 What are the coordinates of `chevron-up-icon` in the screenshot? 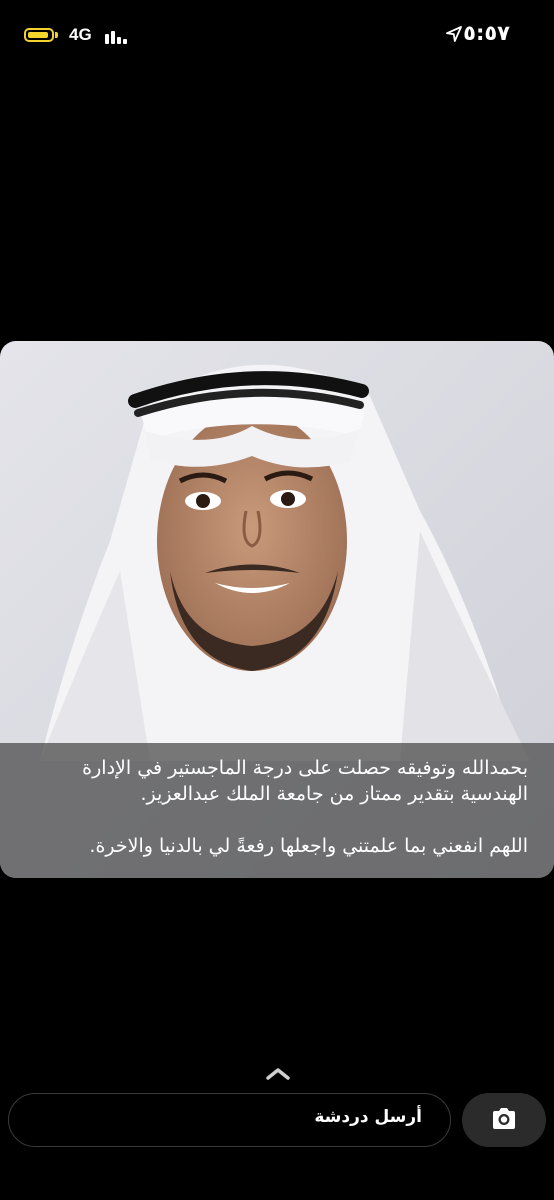 It's located at (278, 1074).